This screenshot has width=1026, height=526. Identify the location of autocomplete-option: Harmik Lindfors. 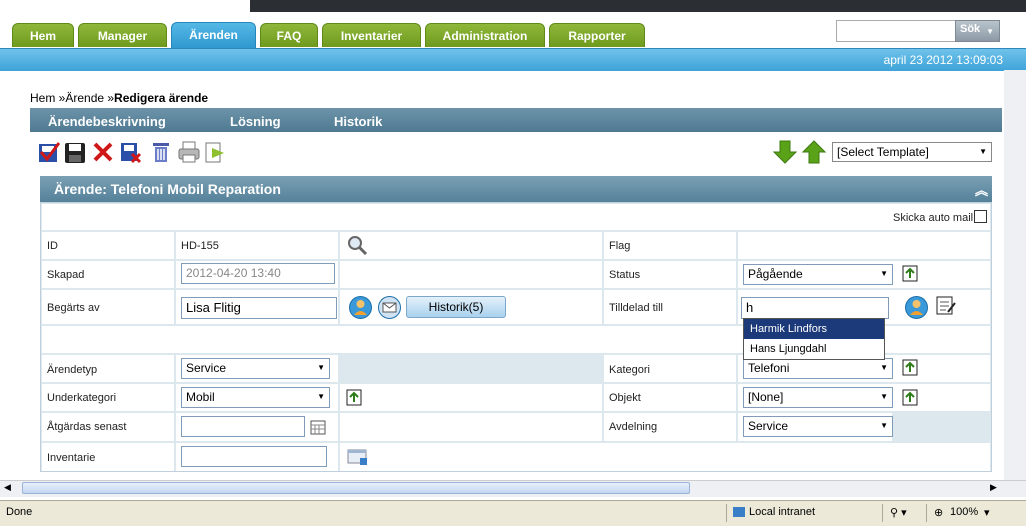
(814, 329).